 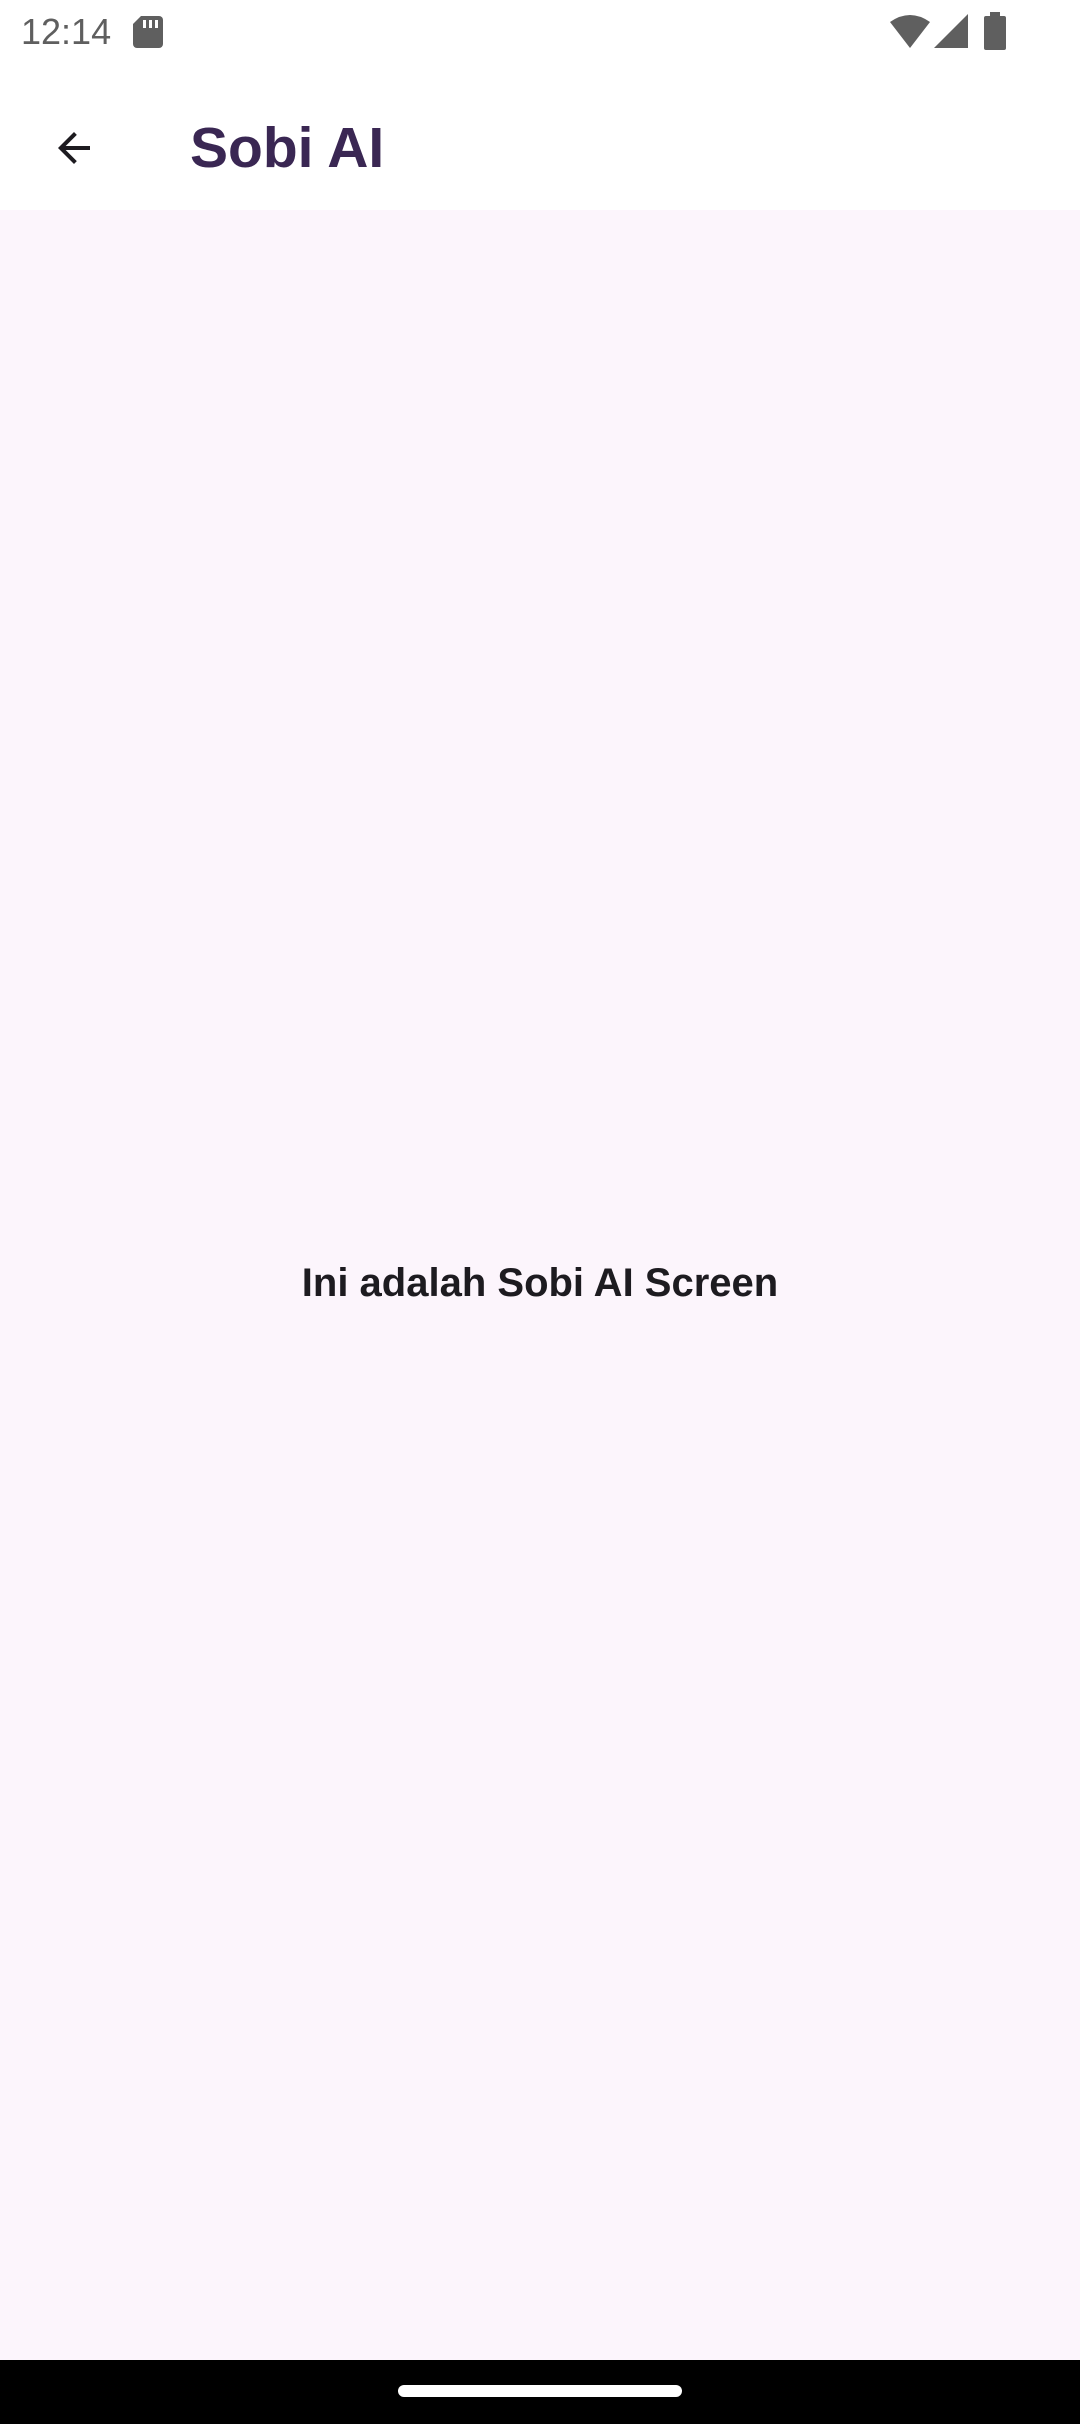 I want to click on wifi-icon, so click(x=910, y=31).